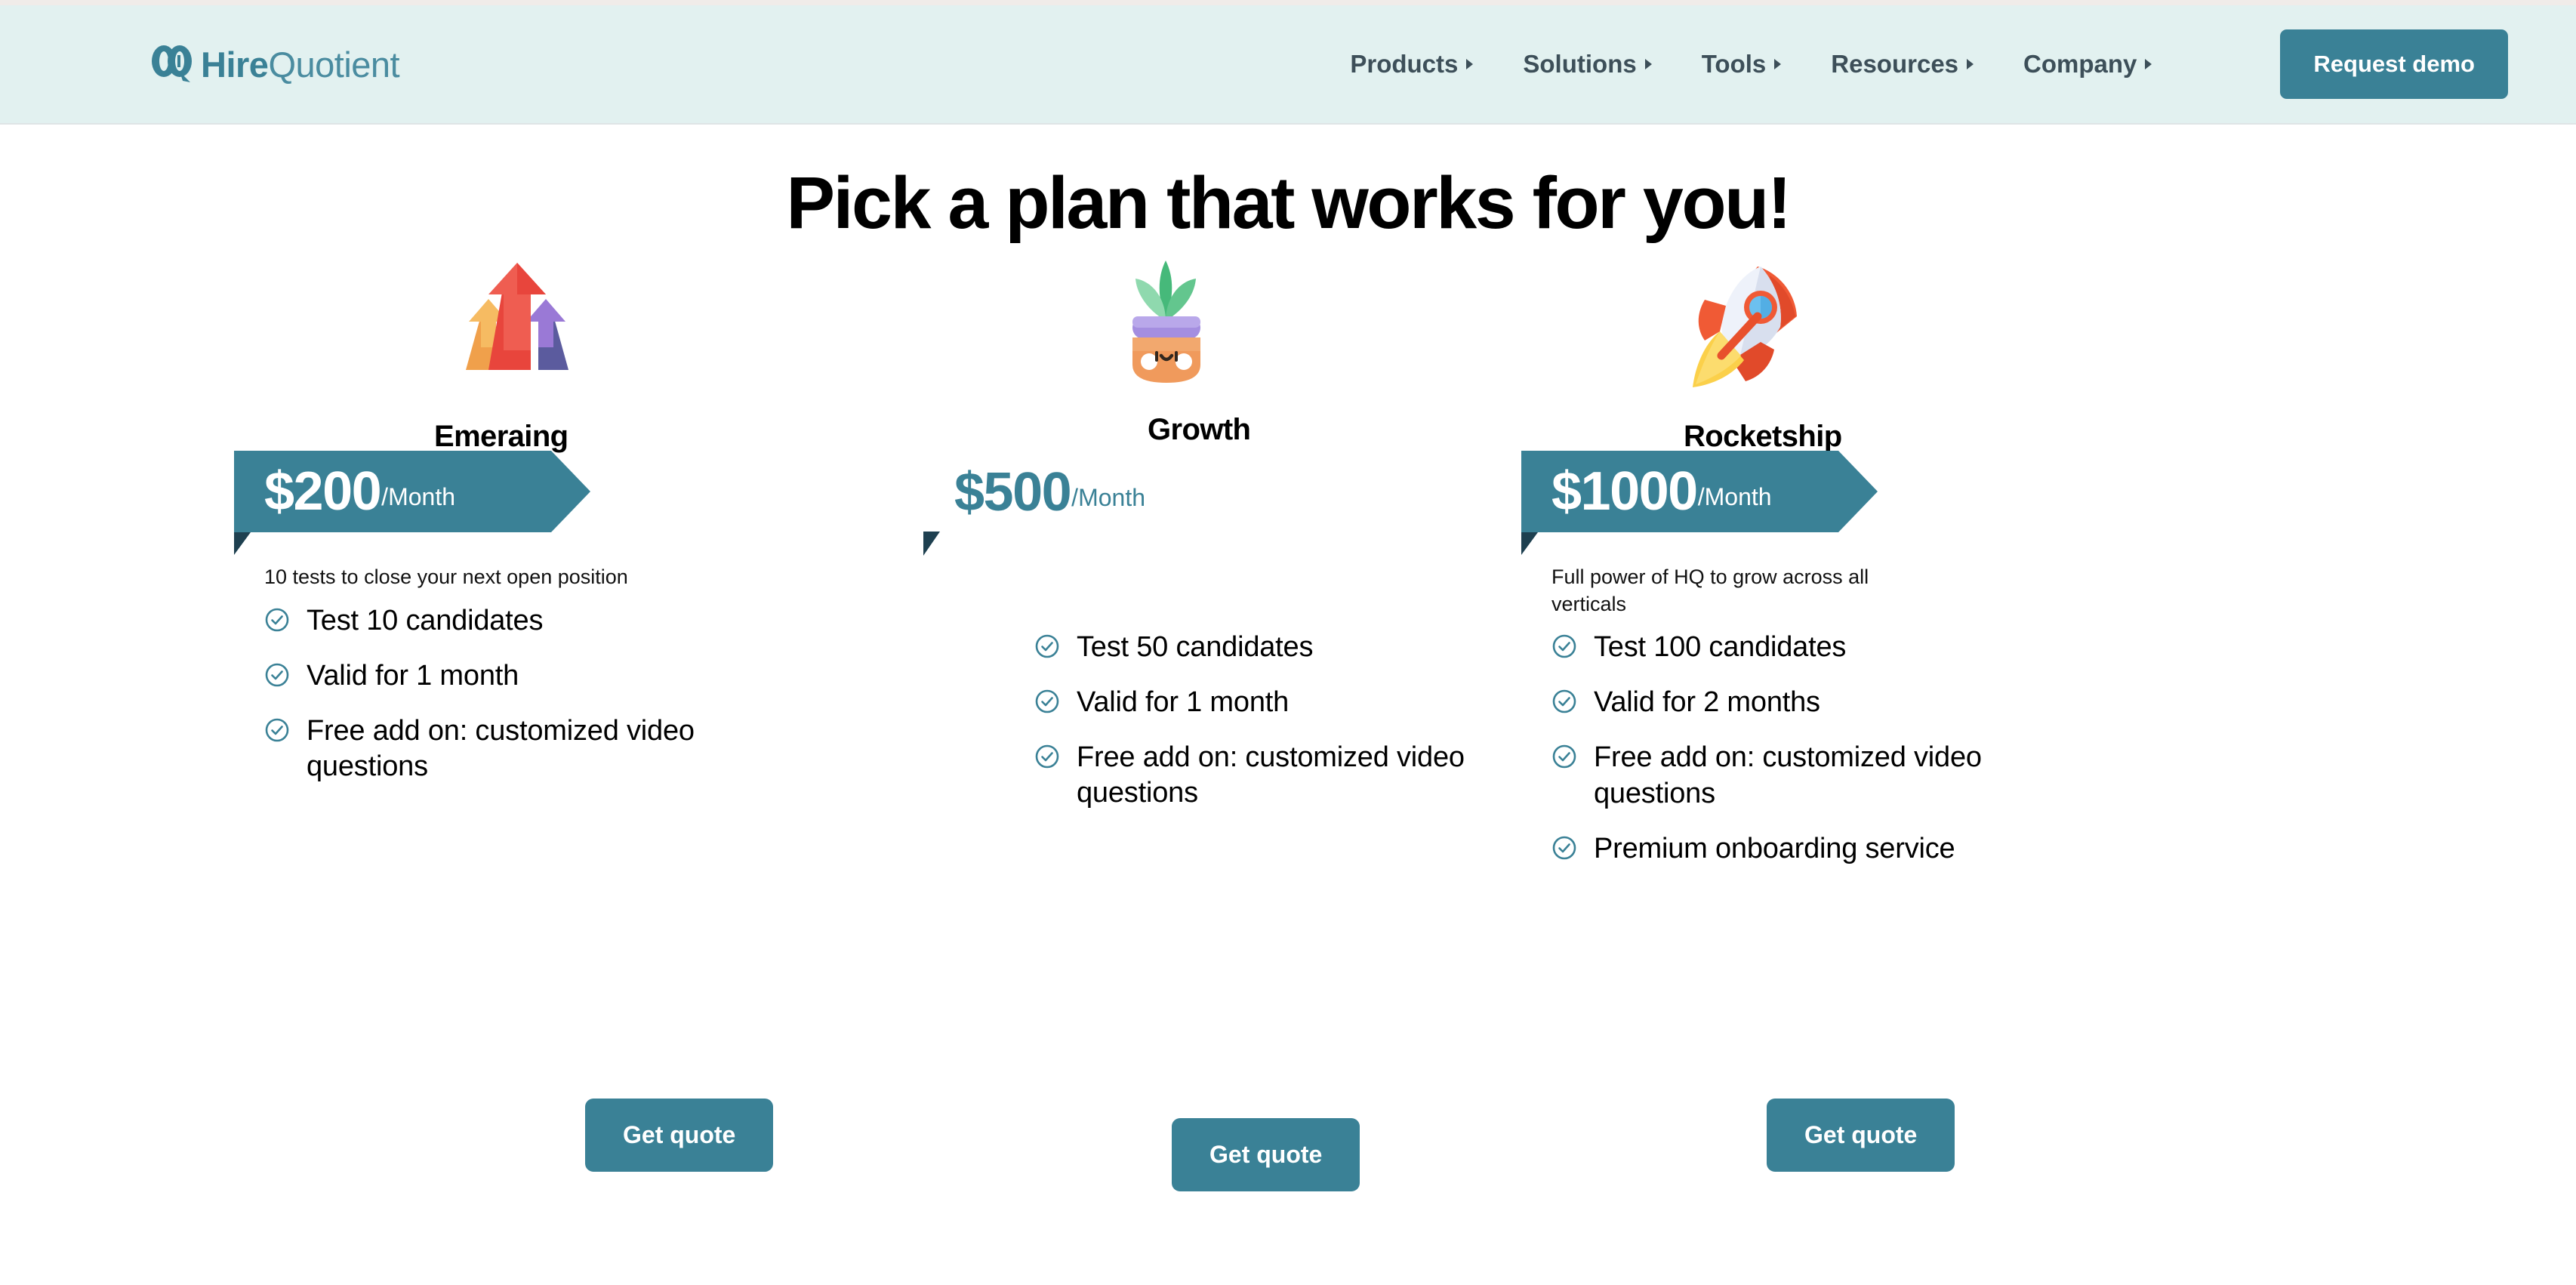 This screenshot has width=2576, height=1285. Describe the element at coordinates (1895, 64) in the screenshot. I see `nav-label: Resources` at that location.